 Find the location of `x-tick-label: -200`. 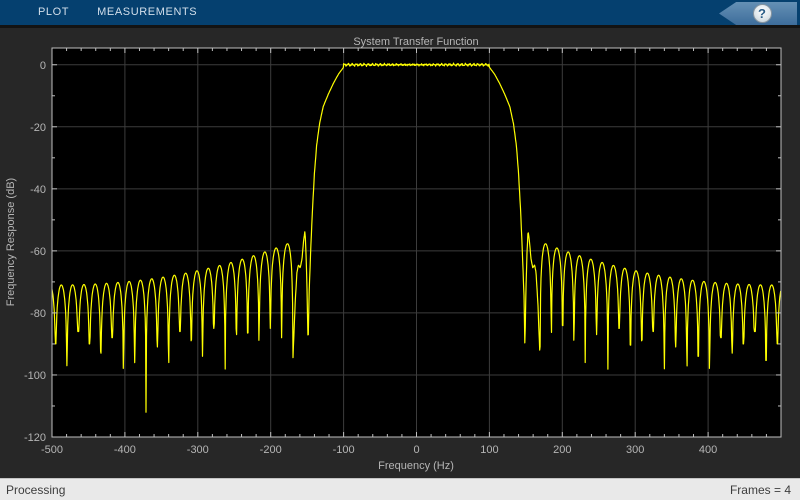

x-tick-label: -200 is located at coordinates (271, 450).